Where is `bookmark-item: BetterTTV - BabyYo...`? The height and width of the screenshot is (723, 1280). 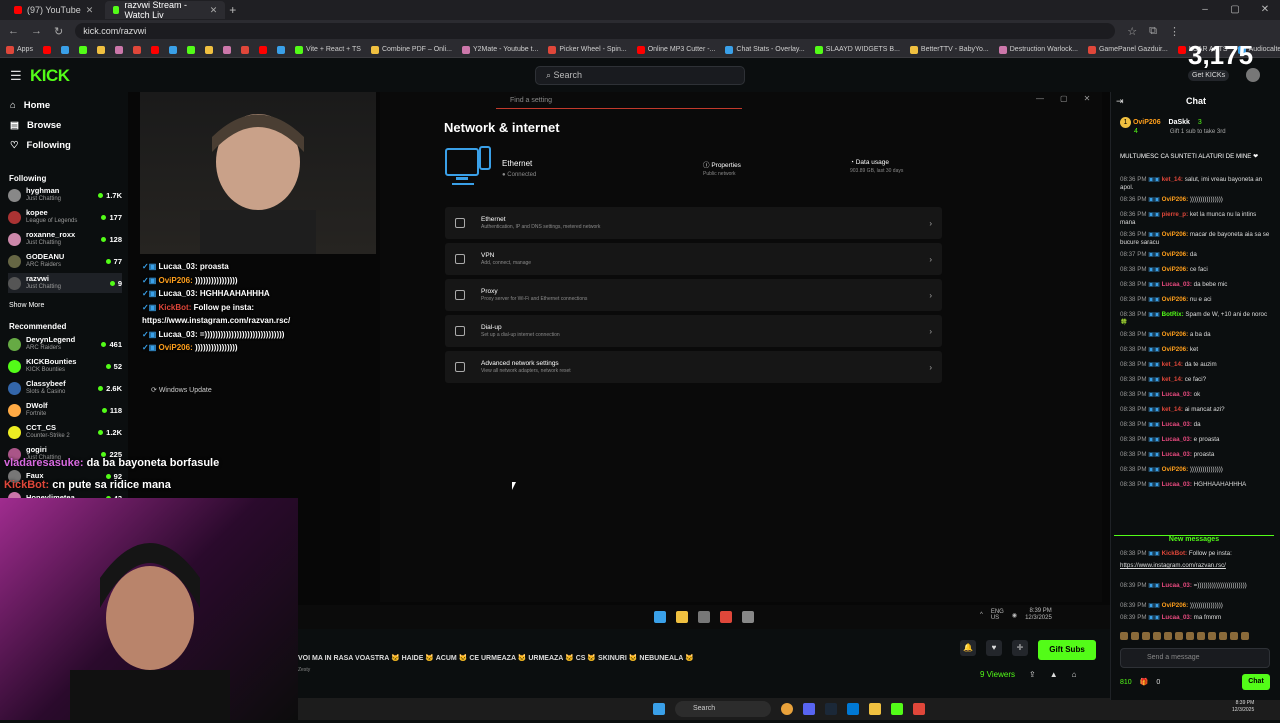
bookmark-item: BetterTTV - BabyYo... is located at coordinates (949, 49).